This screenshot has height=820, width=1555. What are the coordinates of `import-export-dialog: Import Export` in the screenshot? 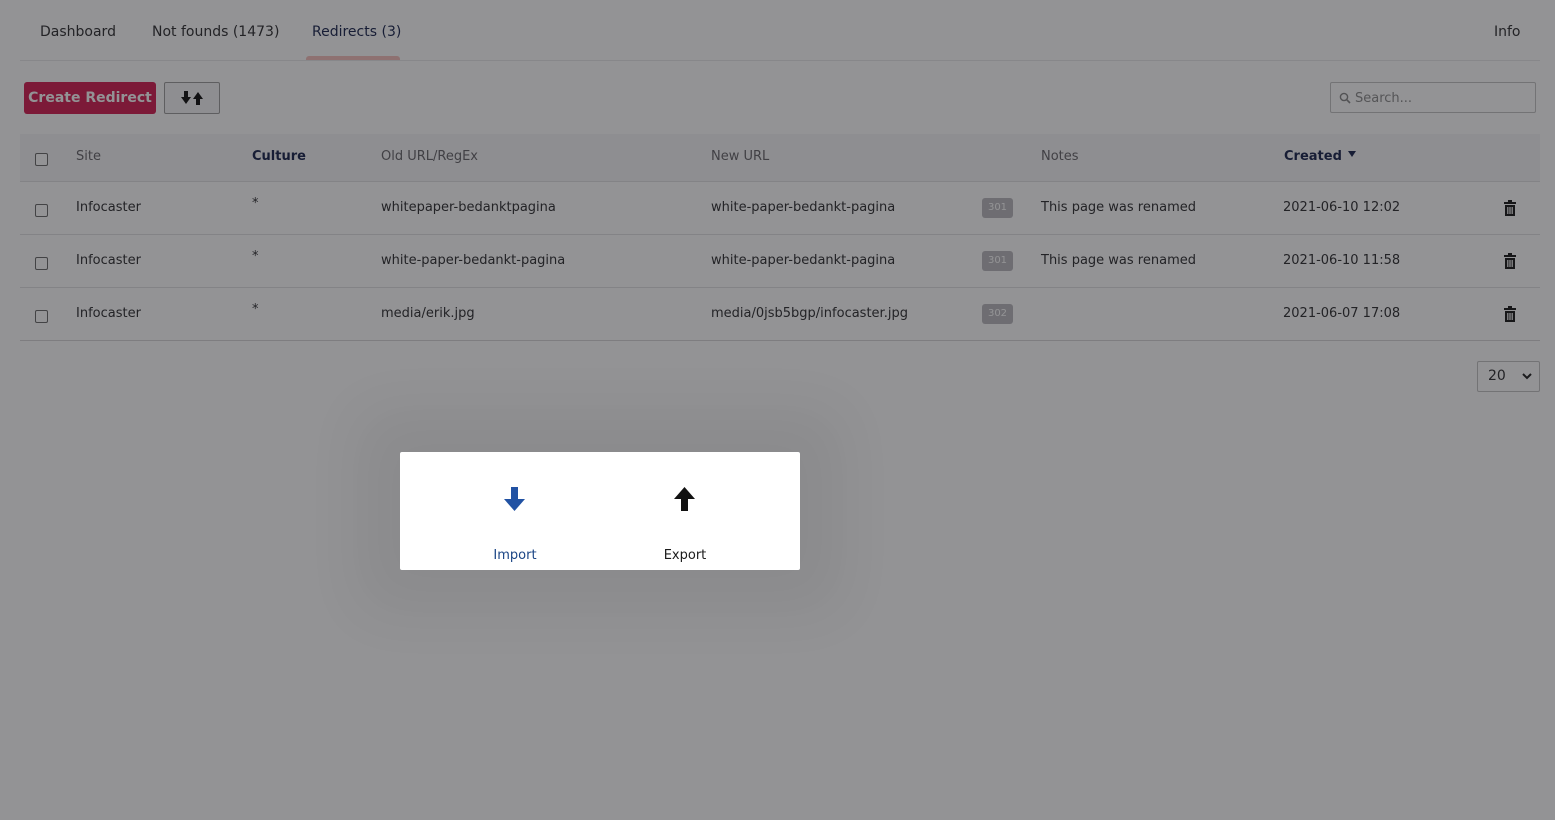 It's located at (600, 511).